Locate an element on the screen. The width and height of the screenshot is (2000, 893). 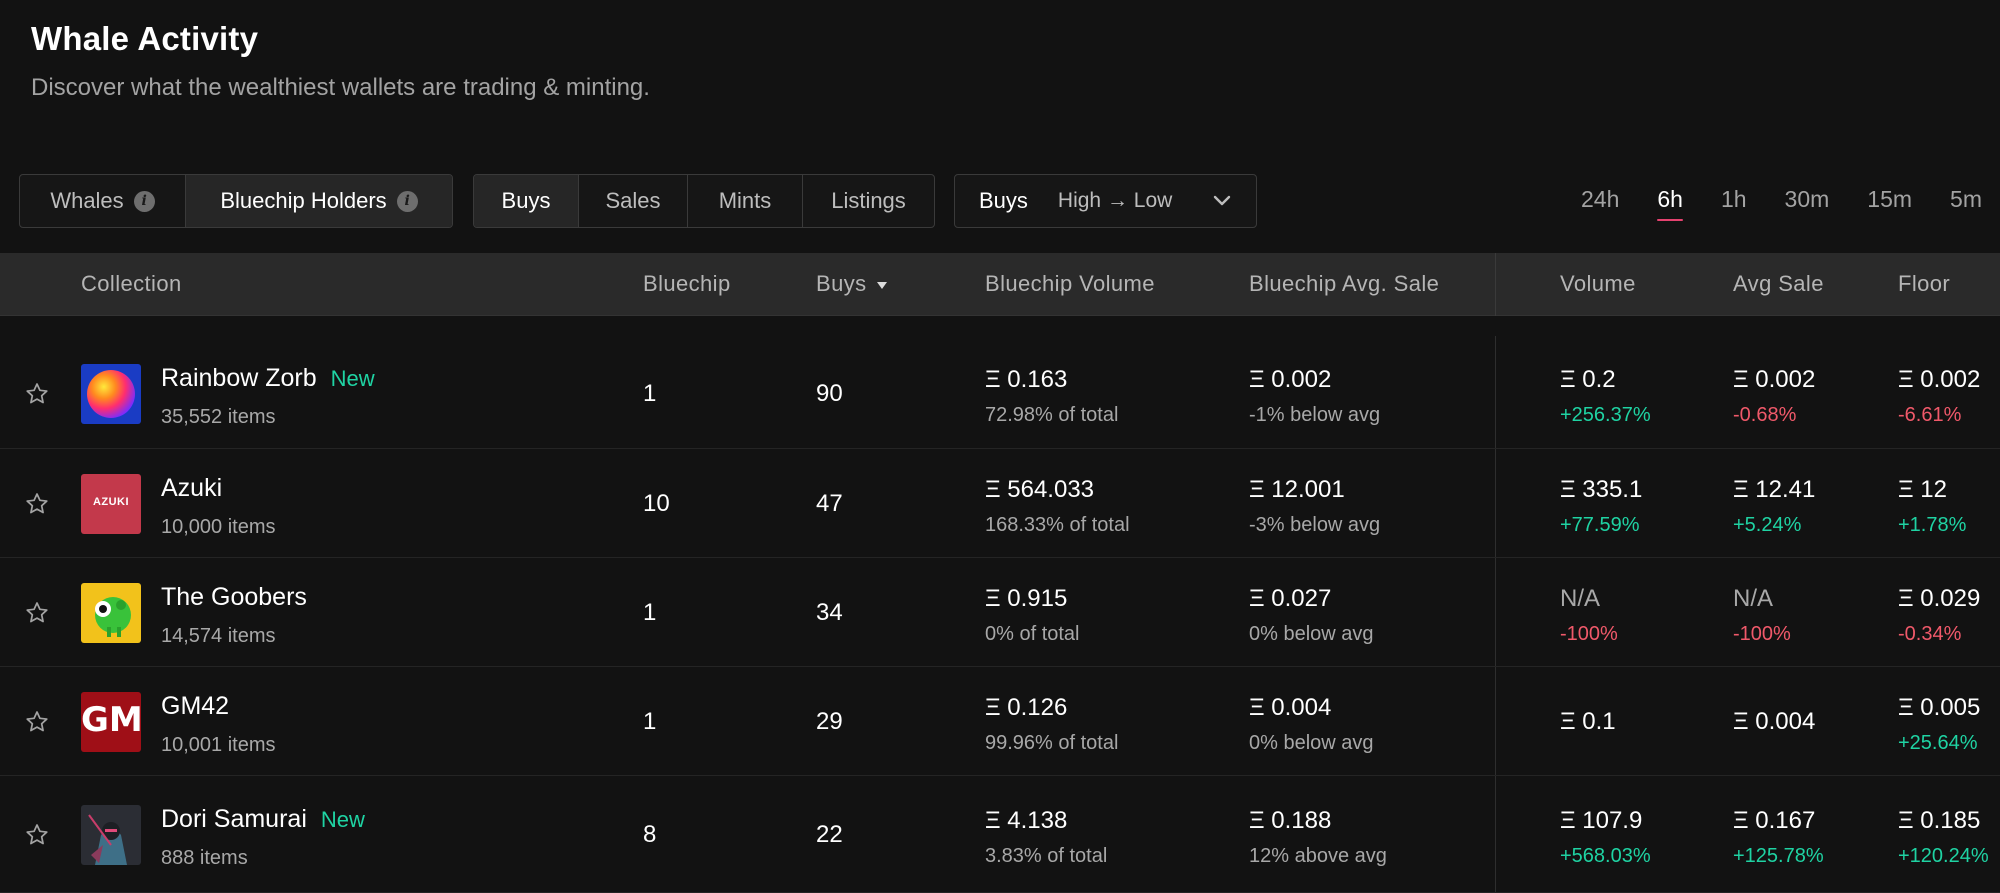
avg-sale-change: -100% is located at coordinates (1762, 634).